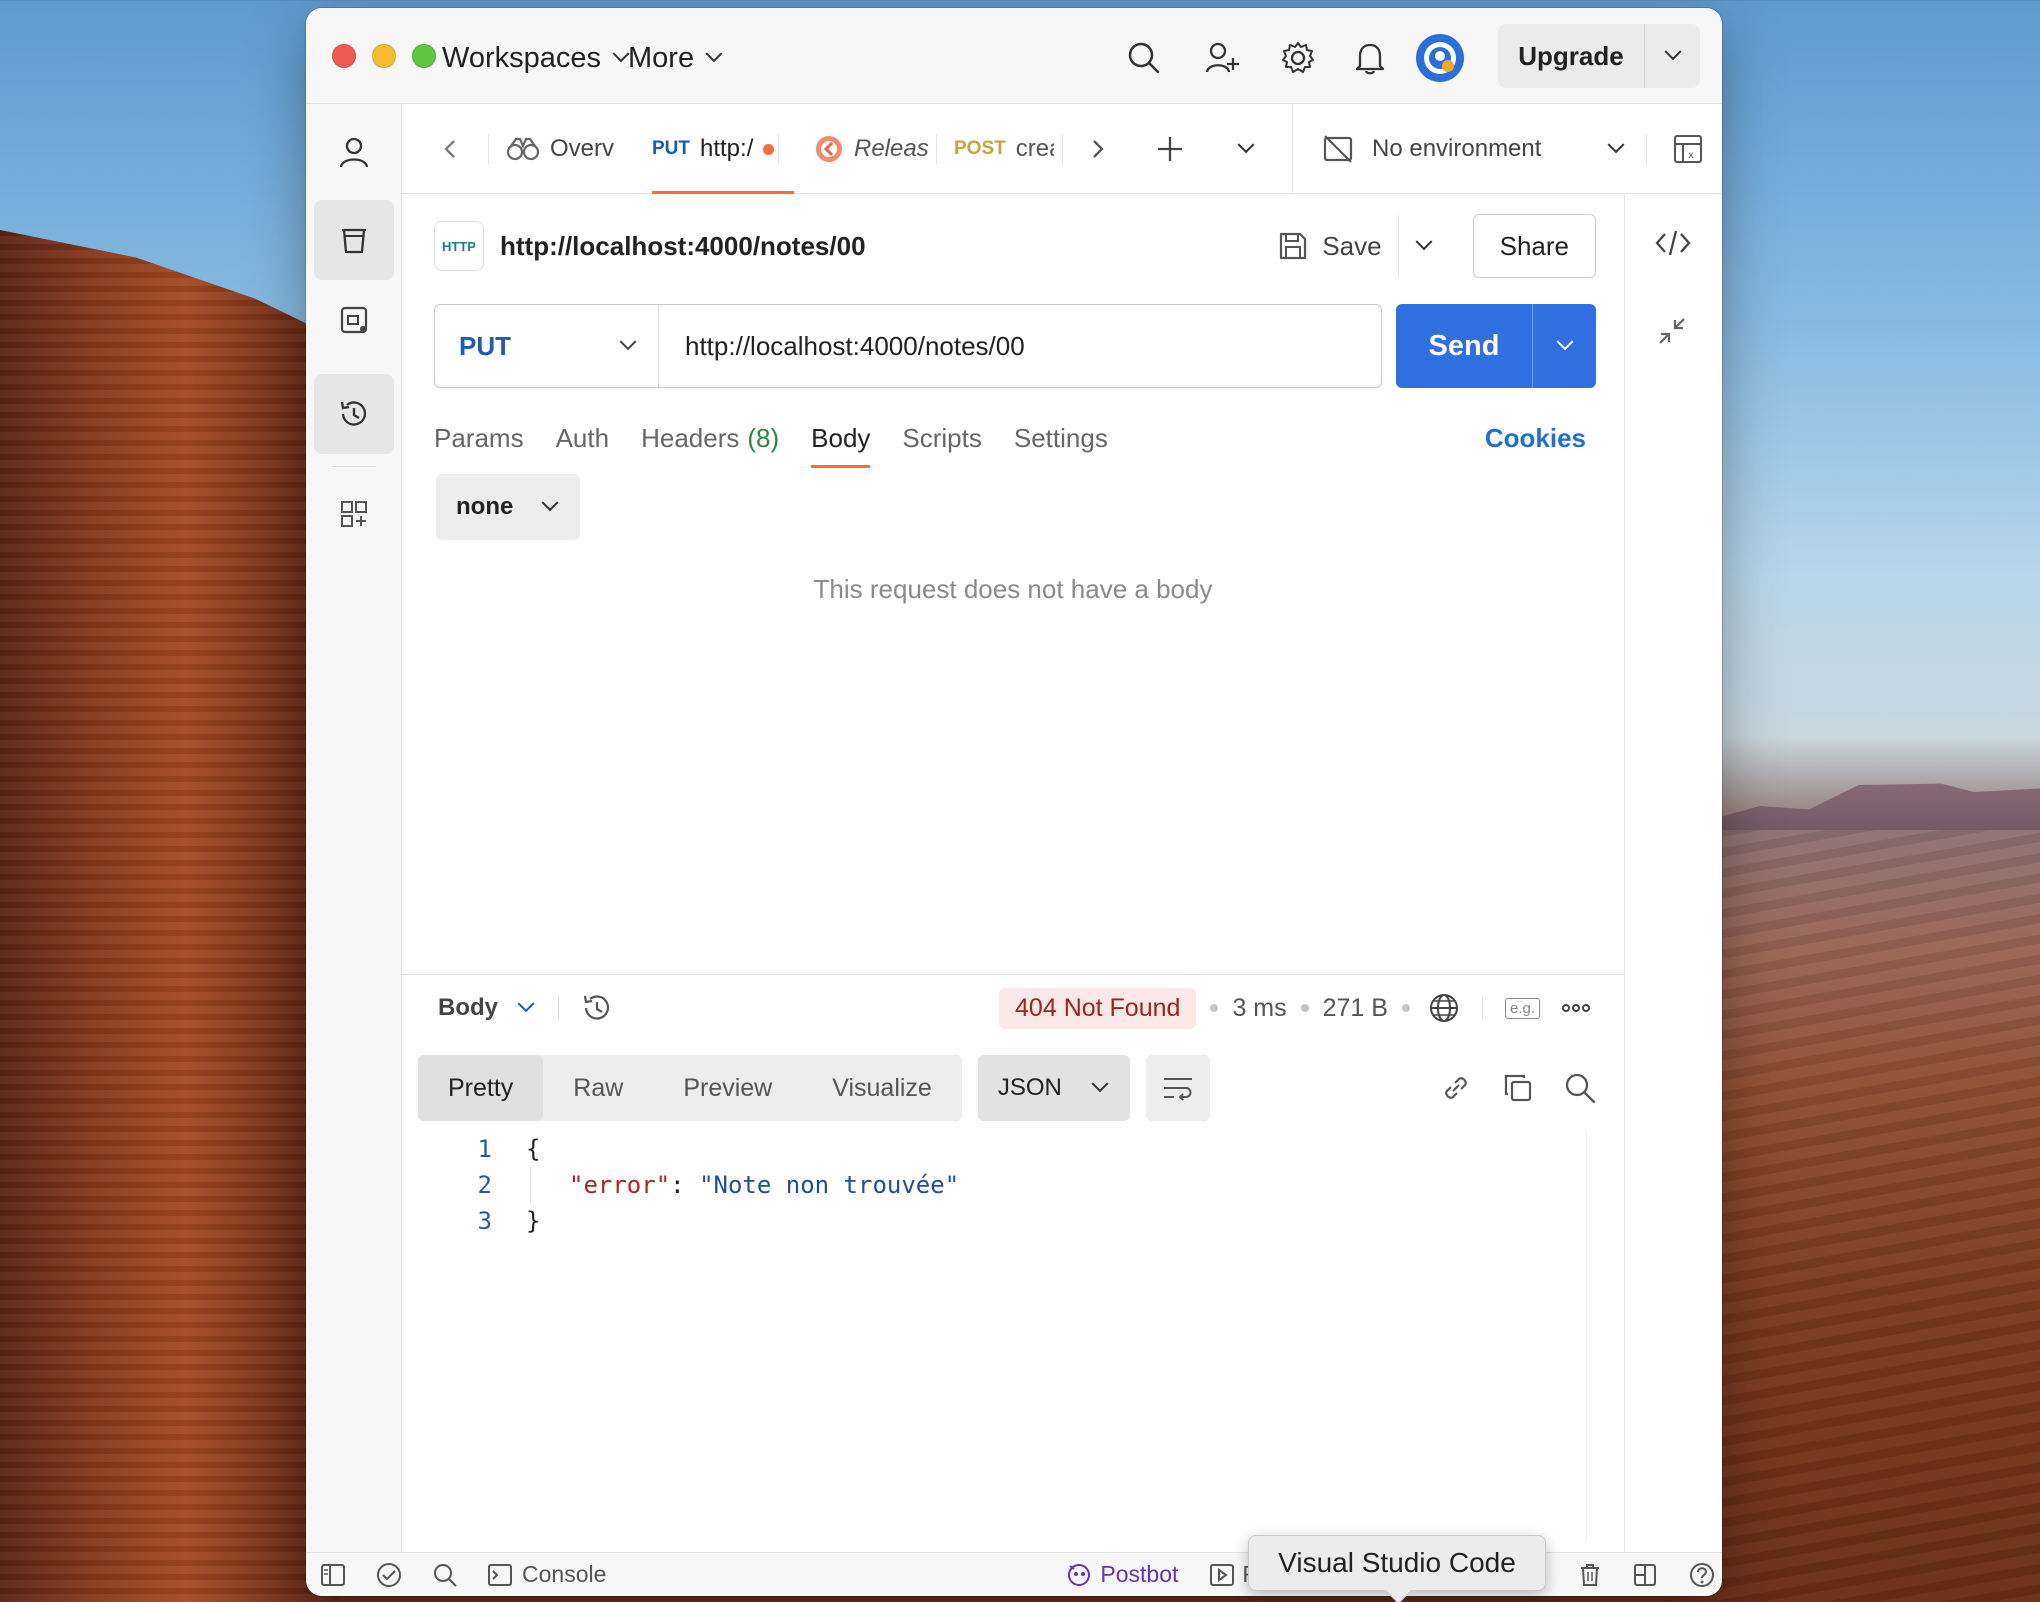 Image resolution: width=2040 pixels, height=1602 pixels. What do you see at coordinates (881, 246) in the screenshot?
I see `request-title: http://localhost:4000/notes/00` at bounding box center [881, 246].